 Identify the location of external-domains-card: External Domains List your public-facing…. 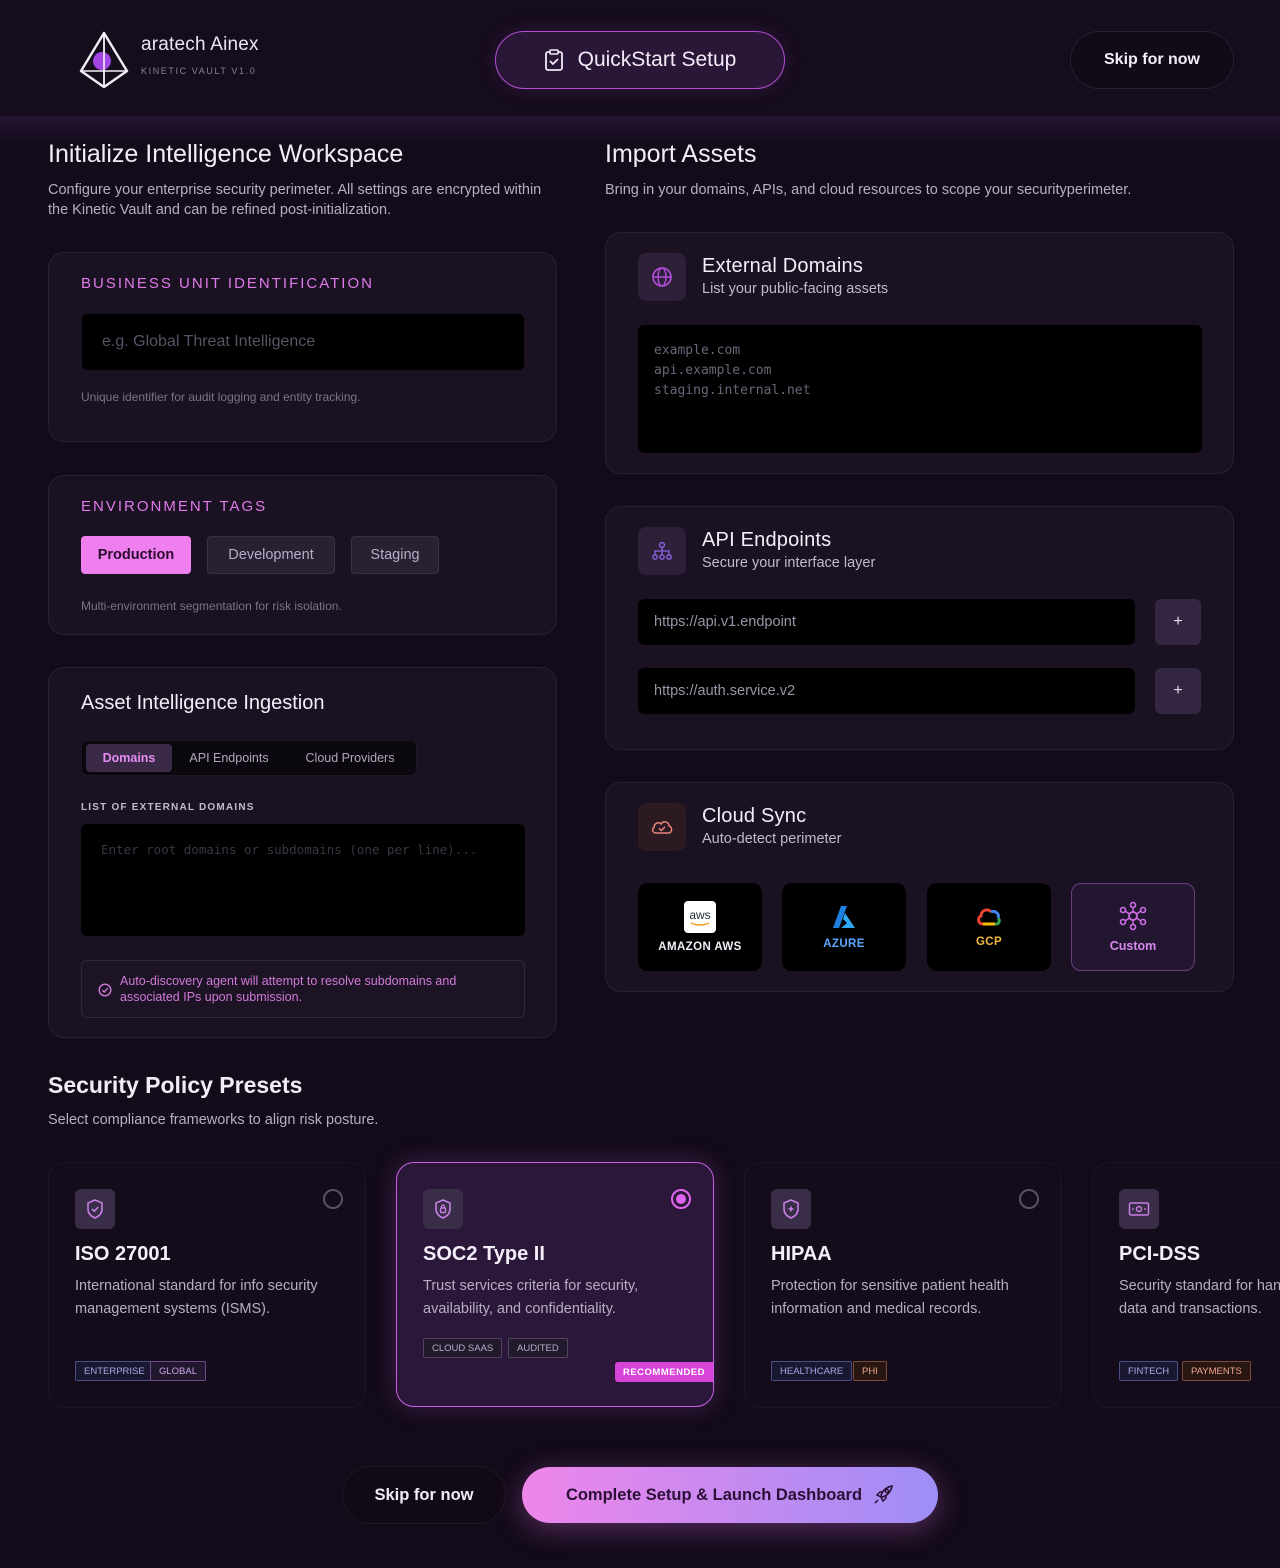
(919, 353).